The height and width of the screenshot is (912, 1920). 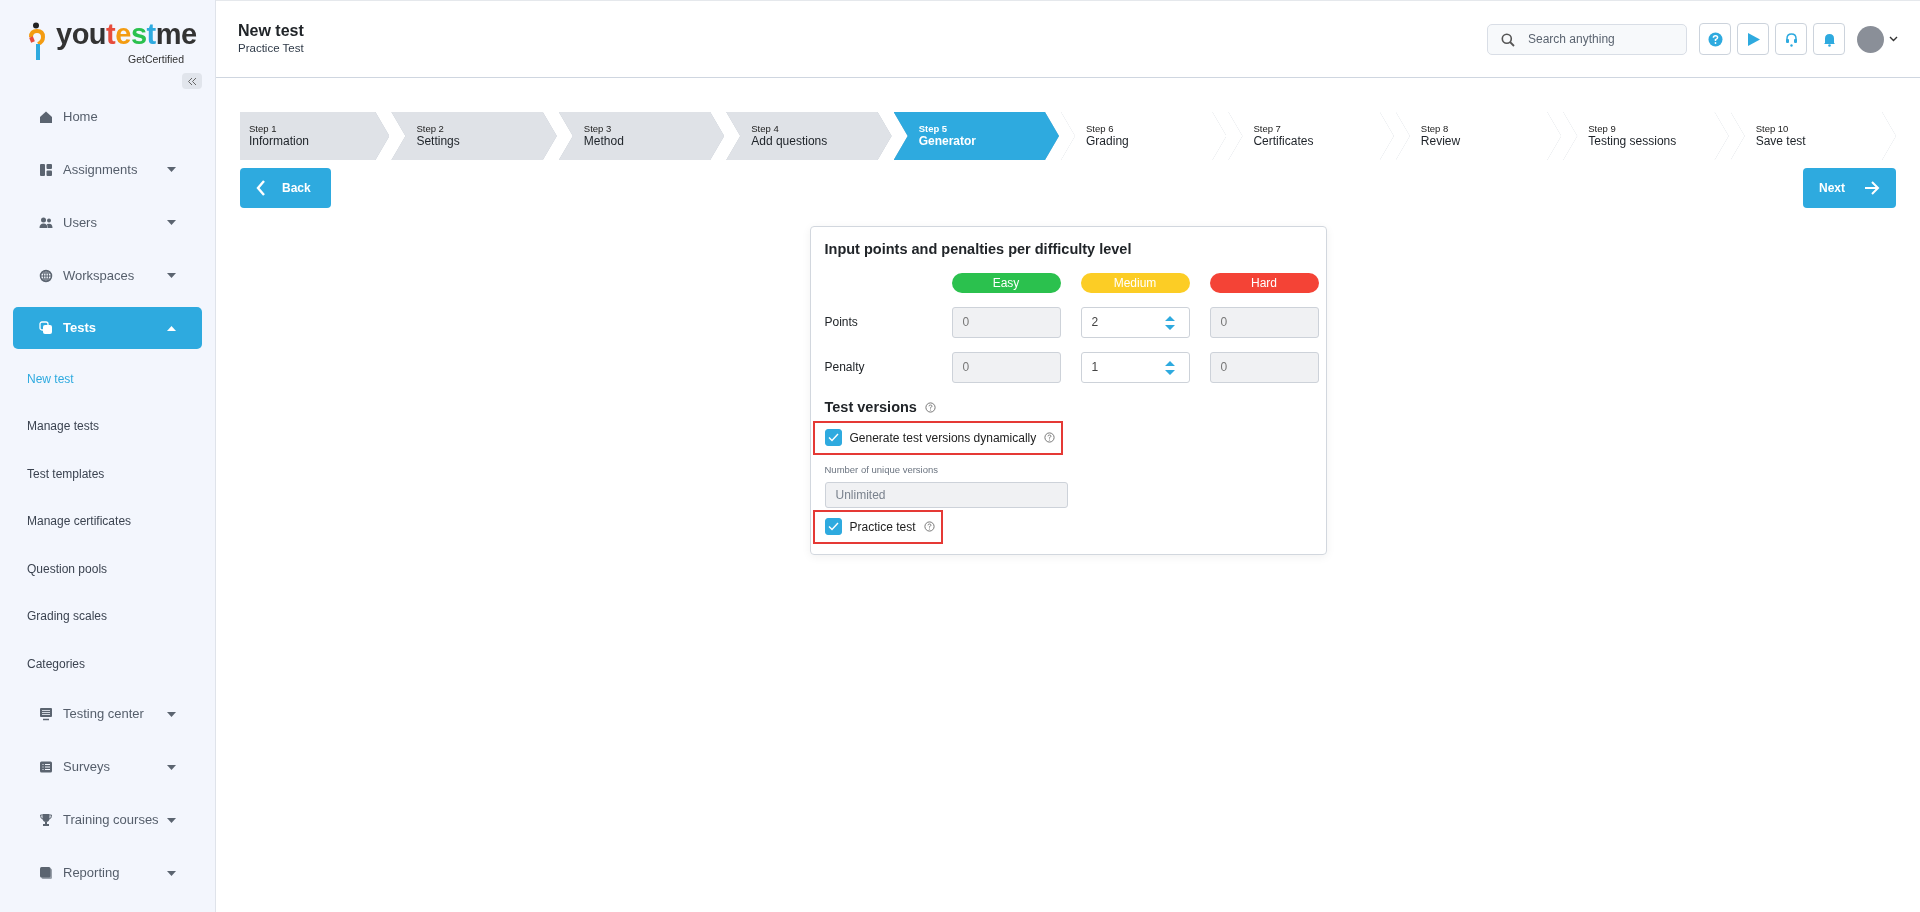 I want to click on sidebar-item: Assignments, so click(x=107, y=169).